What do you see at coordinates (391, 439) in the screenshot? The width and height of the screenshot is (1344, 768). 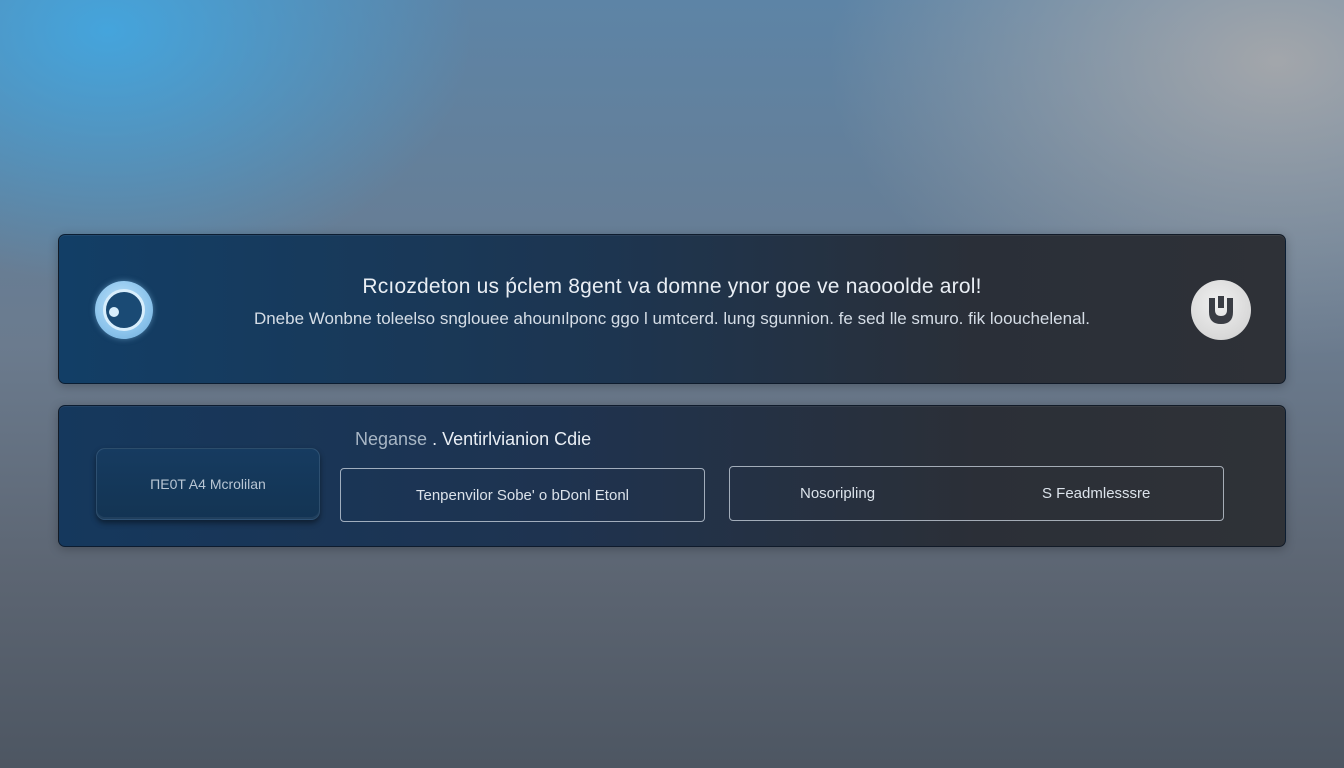 I see `mode-title-prefix: Neganse` at bounding box center [391, 439].